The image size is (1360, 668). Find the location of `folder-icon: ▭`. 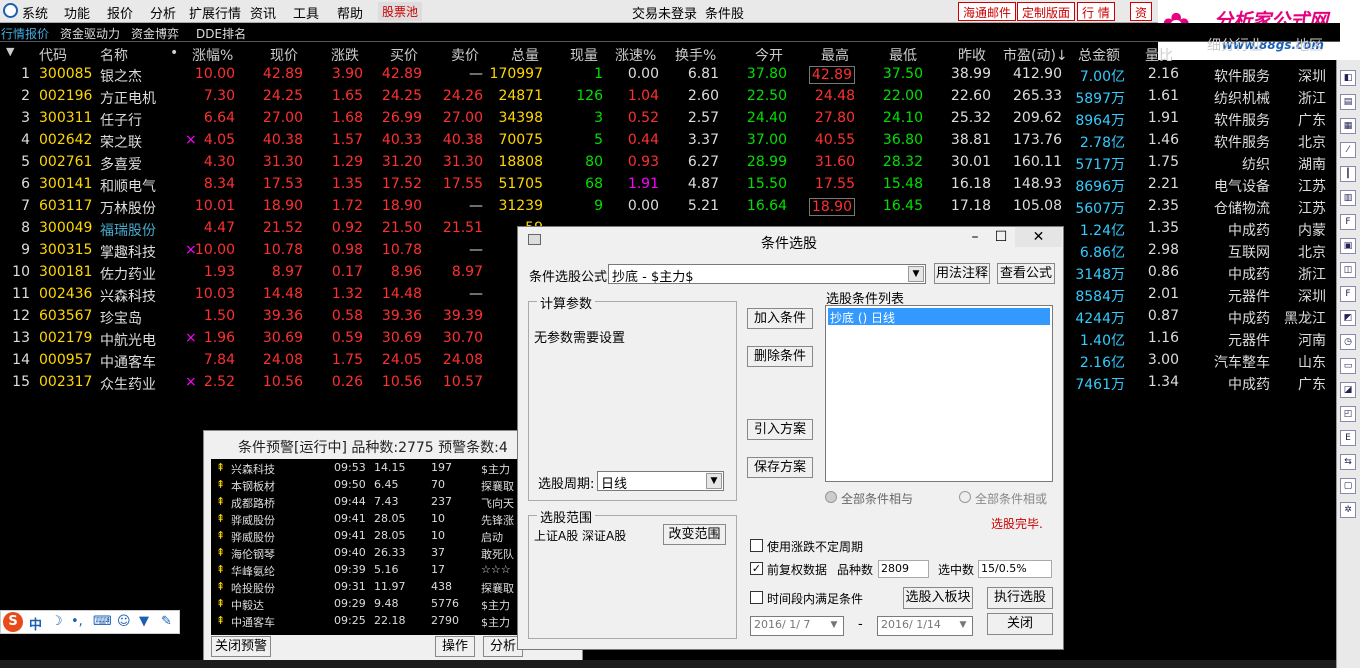

folder-icon: ▭ is located at coordinates (1348, 366).